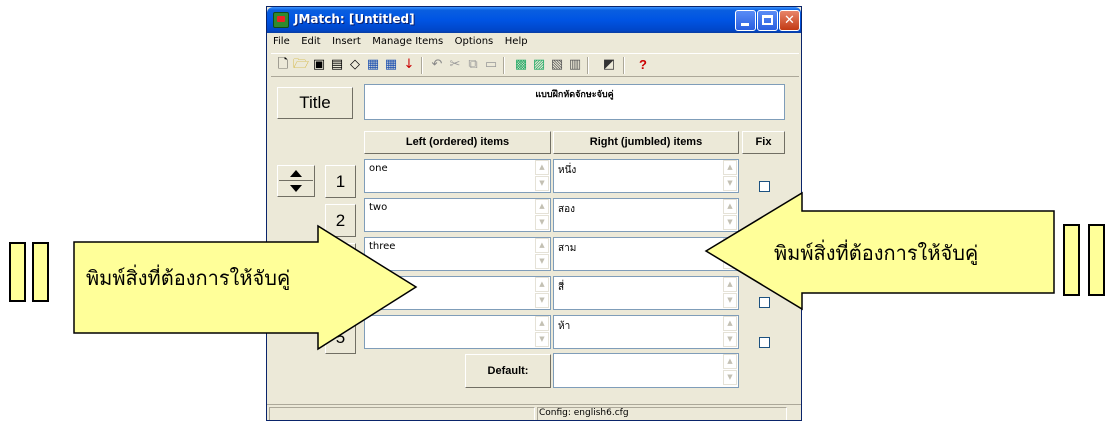 The height and width of the screenshot is (421, 1110). I want to click on save-icon: ▣, so click(319, 65).